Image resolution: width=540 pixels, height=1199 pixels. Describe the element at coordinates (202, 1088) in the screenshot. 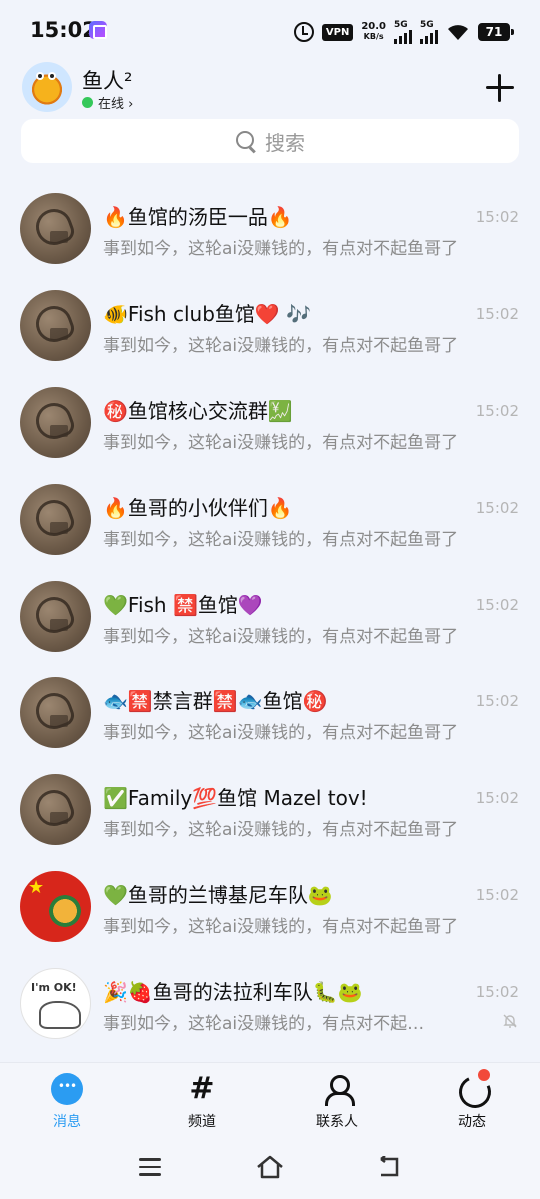

I see `hash-icon: #` at that location.